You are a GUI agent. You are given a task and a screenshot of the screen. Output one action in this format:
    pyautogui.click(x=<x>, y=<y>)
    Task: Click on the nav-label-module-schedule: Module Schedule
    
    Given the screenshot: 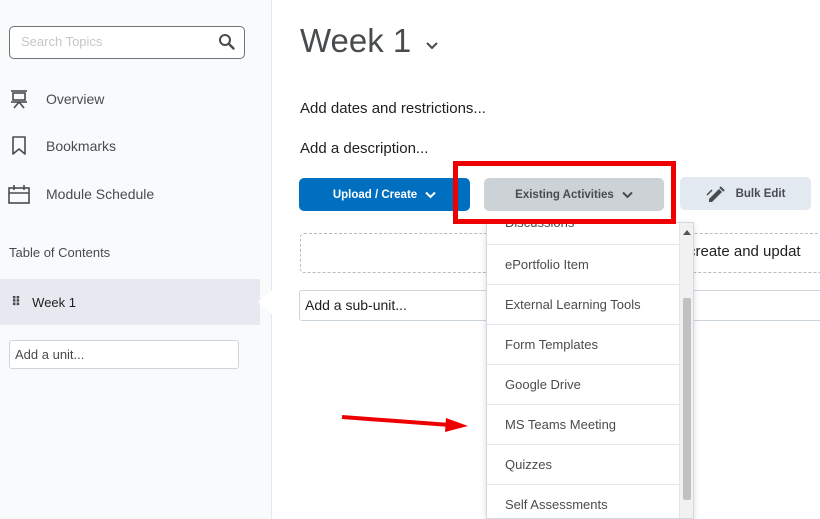 What is the action you would take?
    pyautogui.click(x=100, y=194)
    